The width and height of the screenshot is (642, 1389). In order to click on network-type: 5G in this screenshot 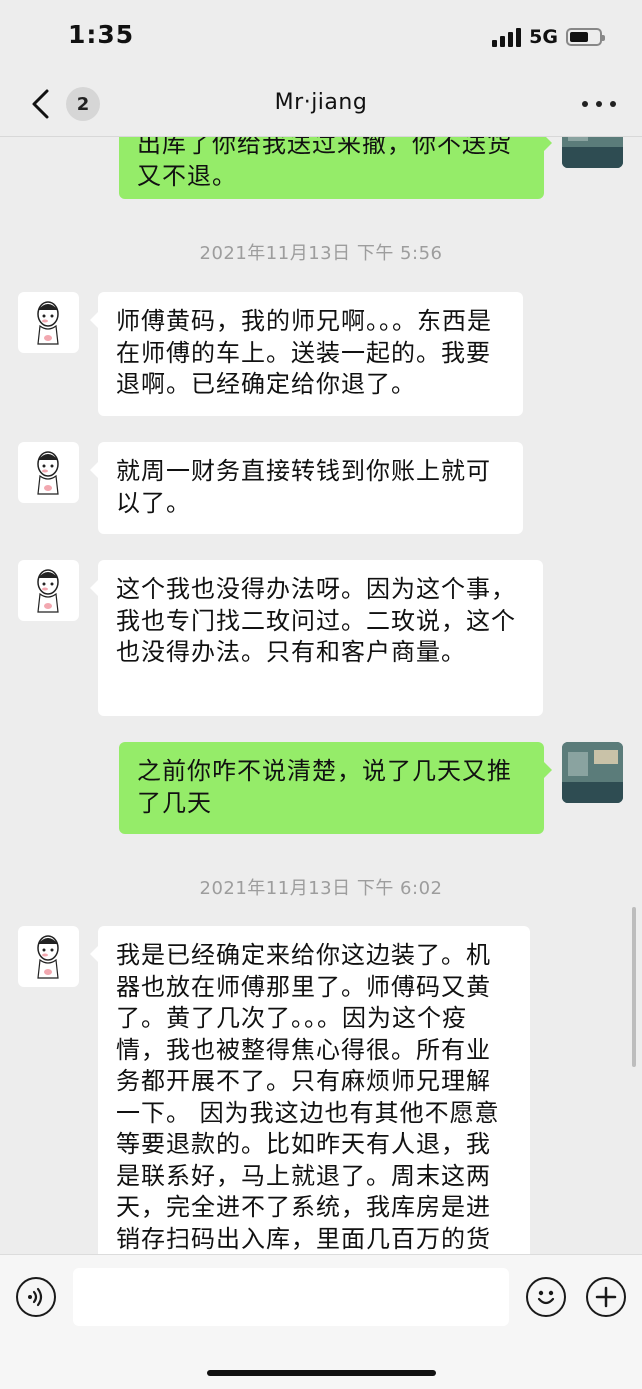, I will do `click(543, 37)`.